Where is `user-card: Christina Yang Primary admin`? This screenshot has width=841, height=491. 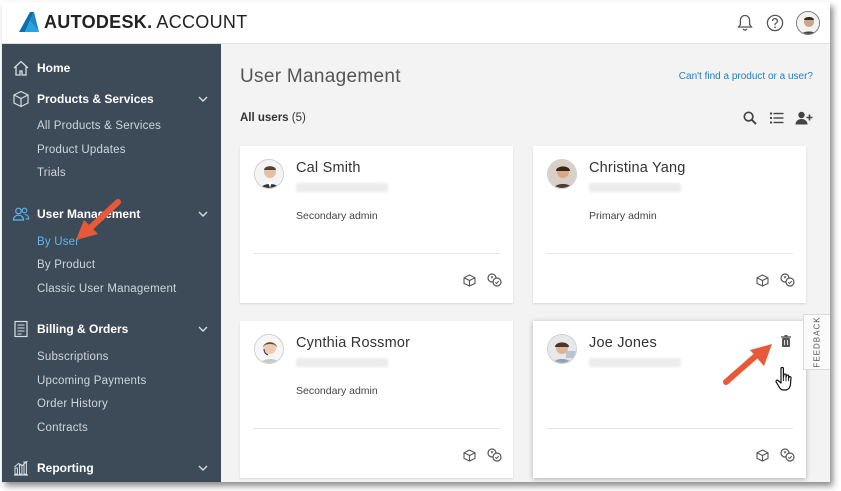
user-card: Christina Yang Primary admin is located at coordinates (669, 224).